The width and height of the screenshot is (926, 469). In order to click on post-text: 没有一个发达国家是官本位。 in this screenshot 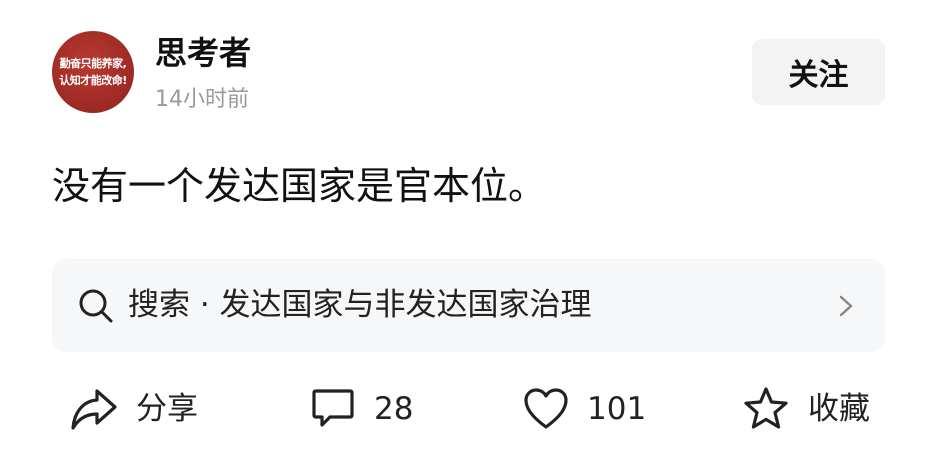, I will do `click(299, 186)`.